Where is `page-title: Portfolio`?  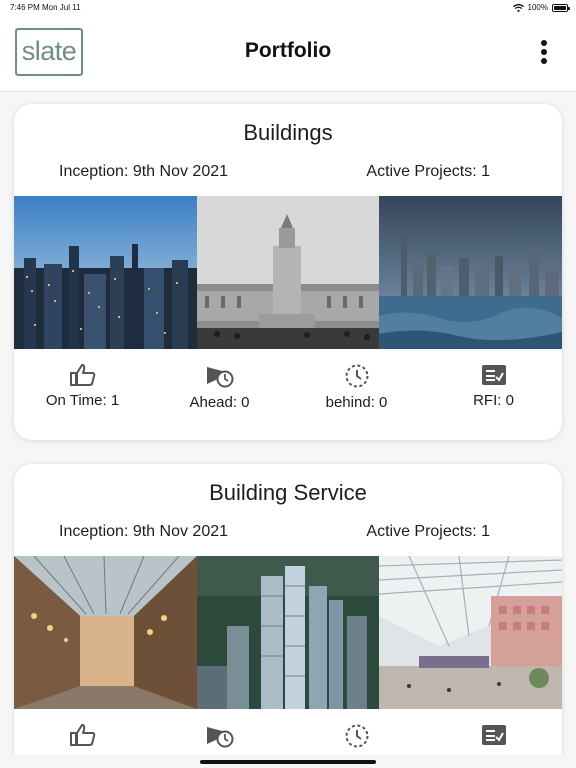 page-title: Portfolio is located at coordinates (288, 50).